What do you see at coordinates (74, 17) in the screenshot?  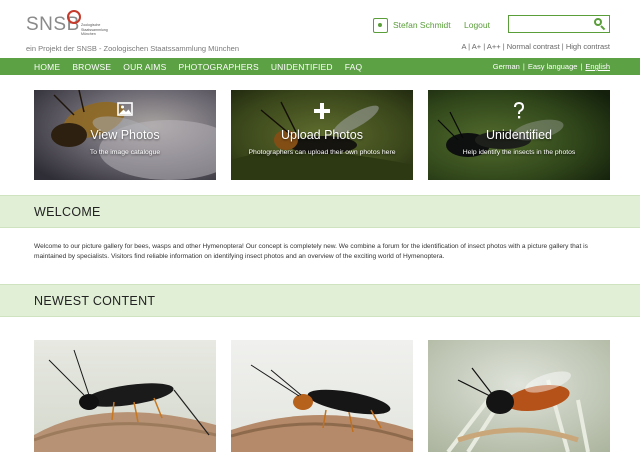 I see `logo-ring-icon` at bounding box center [74, 17].